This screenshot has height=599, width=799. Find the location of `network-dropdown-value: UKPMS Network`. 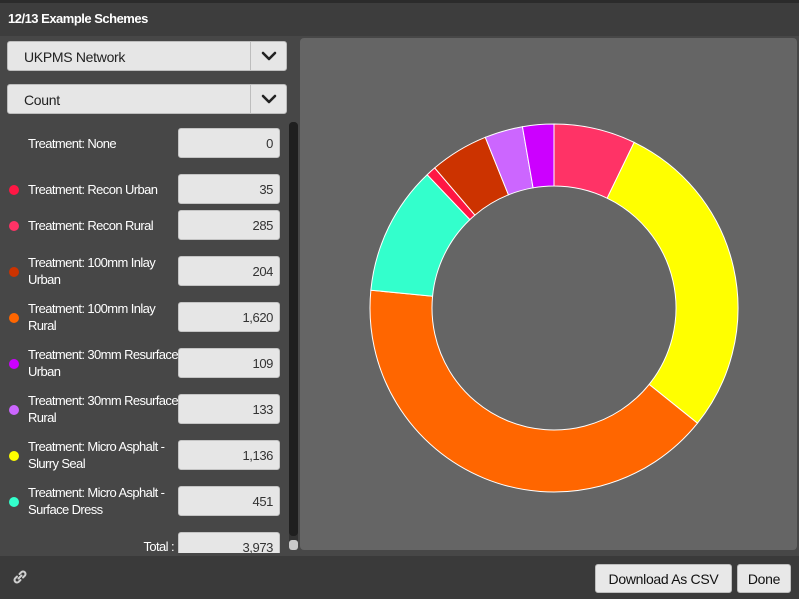

network-dropdown-value: UKPMS Network is located at coordinates (75, 57).